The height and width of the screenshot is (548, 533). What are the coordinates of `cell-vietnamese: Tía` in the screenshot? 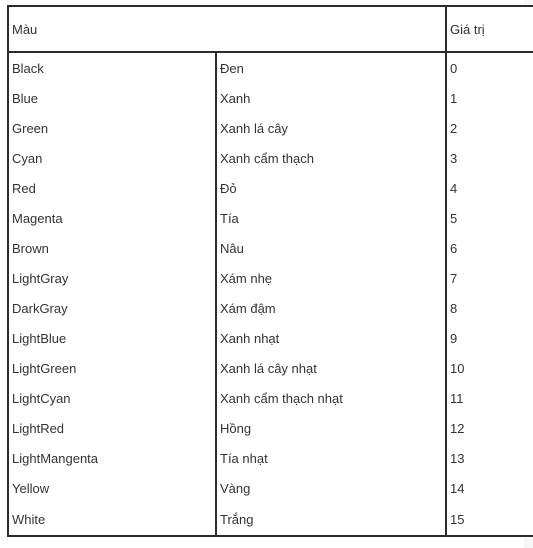 It's located at (330, 218).